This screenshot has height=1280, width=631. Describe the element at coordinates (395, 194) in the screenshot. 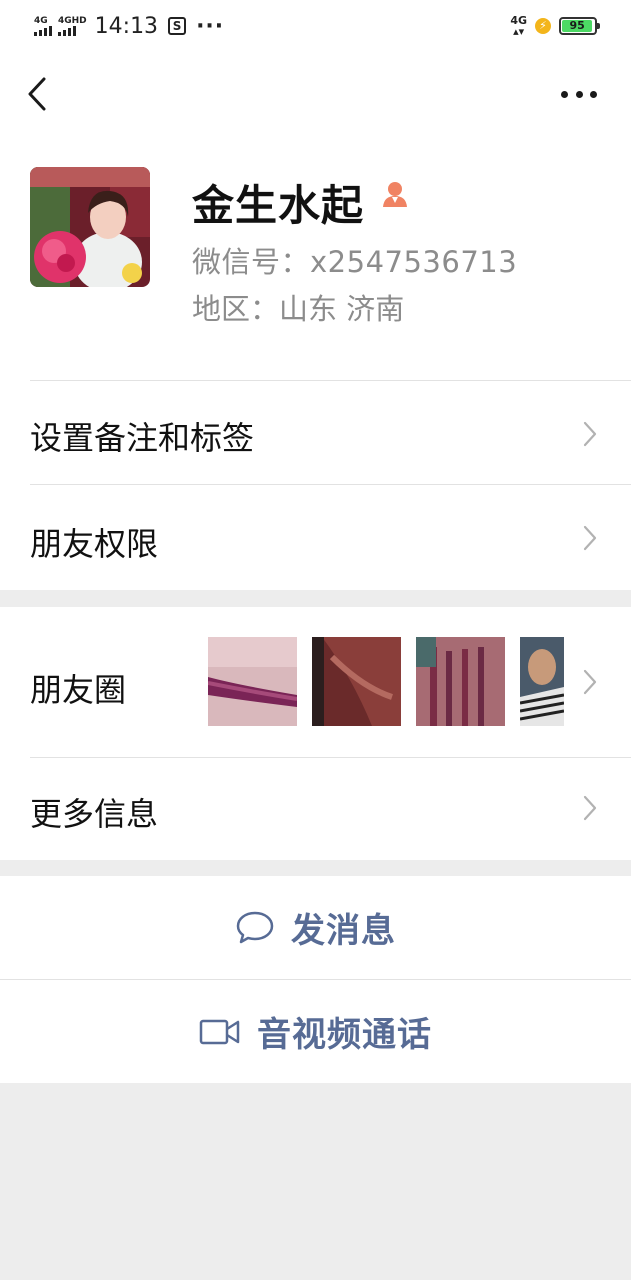

I see `female-user-icon` at that location.